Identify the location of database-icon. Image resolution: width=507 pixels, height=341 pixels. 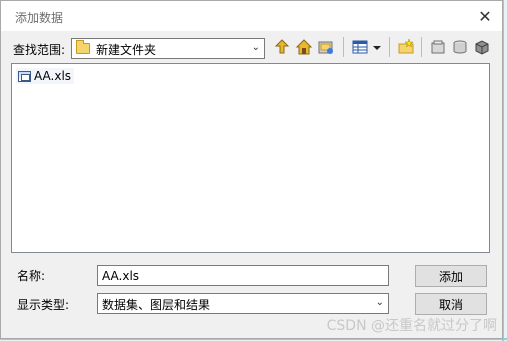
(460, 47).